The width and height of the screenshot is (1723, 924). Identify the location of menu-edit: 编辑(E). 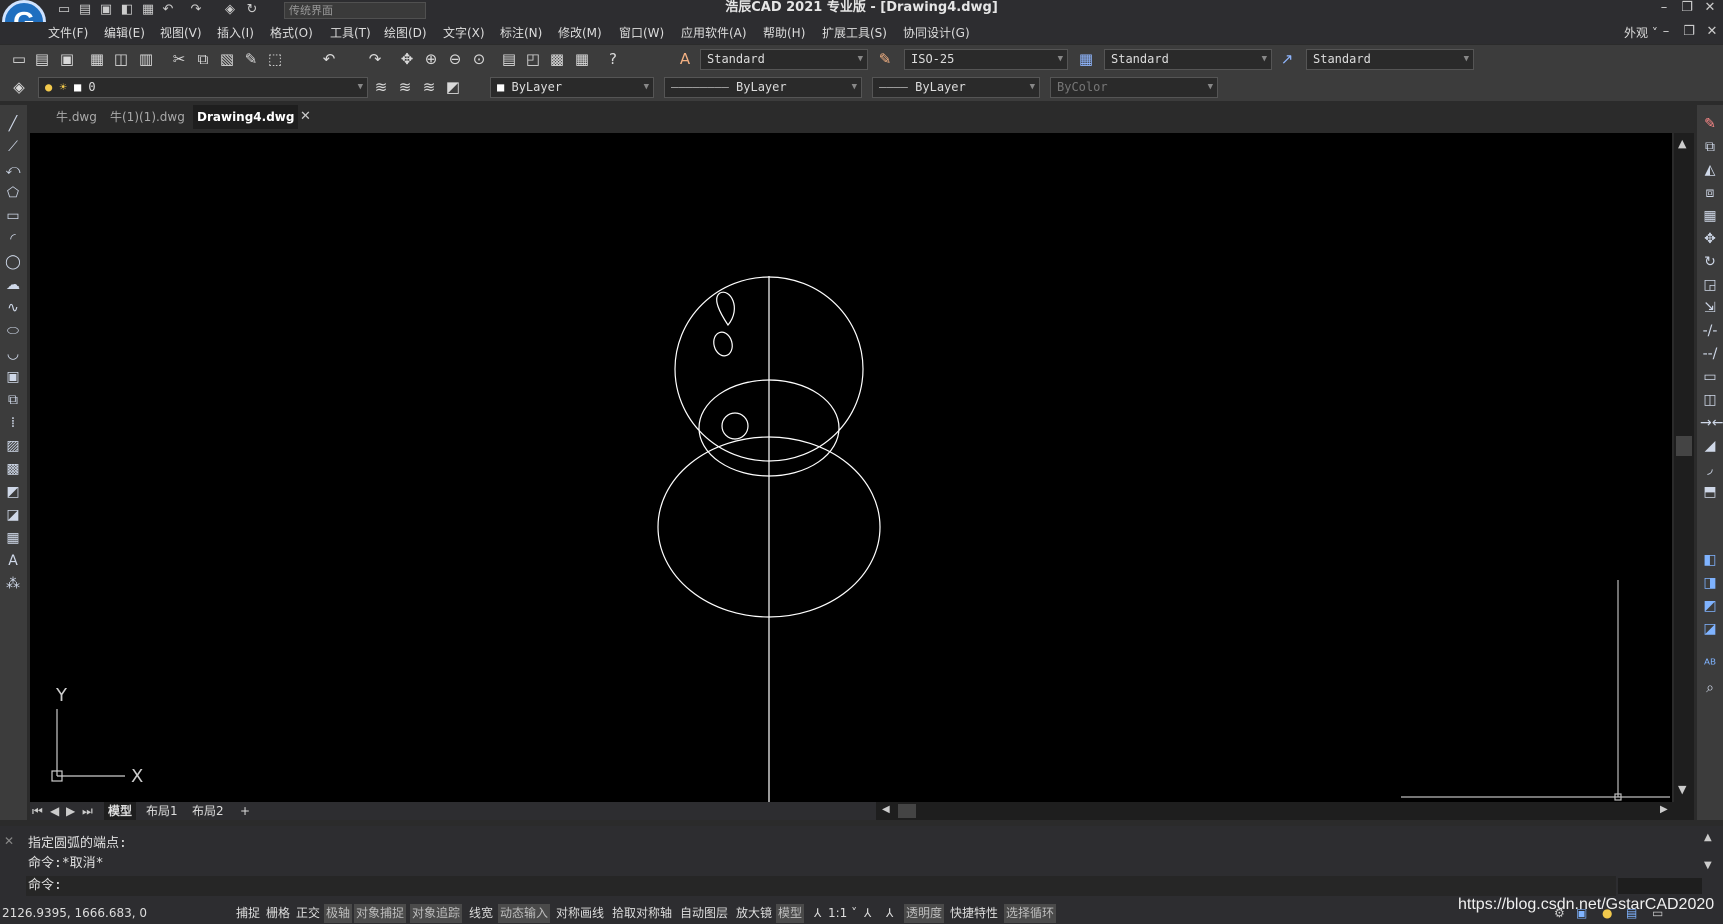
(124, 33).